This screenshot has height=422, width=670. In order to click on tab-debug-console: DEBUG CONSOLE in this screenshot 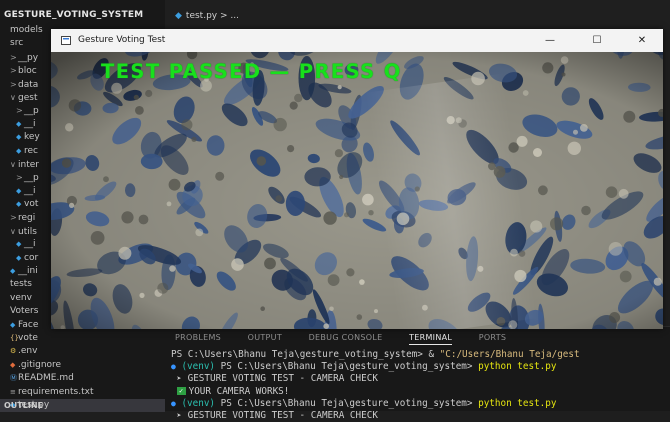, I will do `click(346, 337)`.